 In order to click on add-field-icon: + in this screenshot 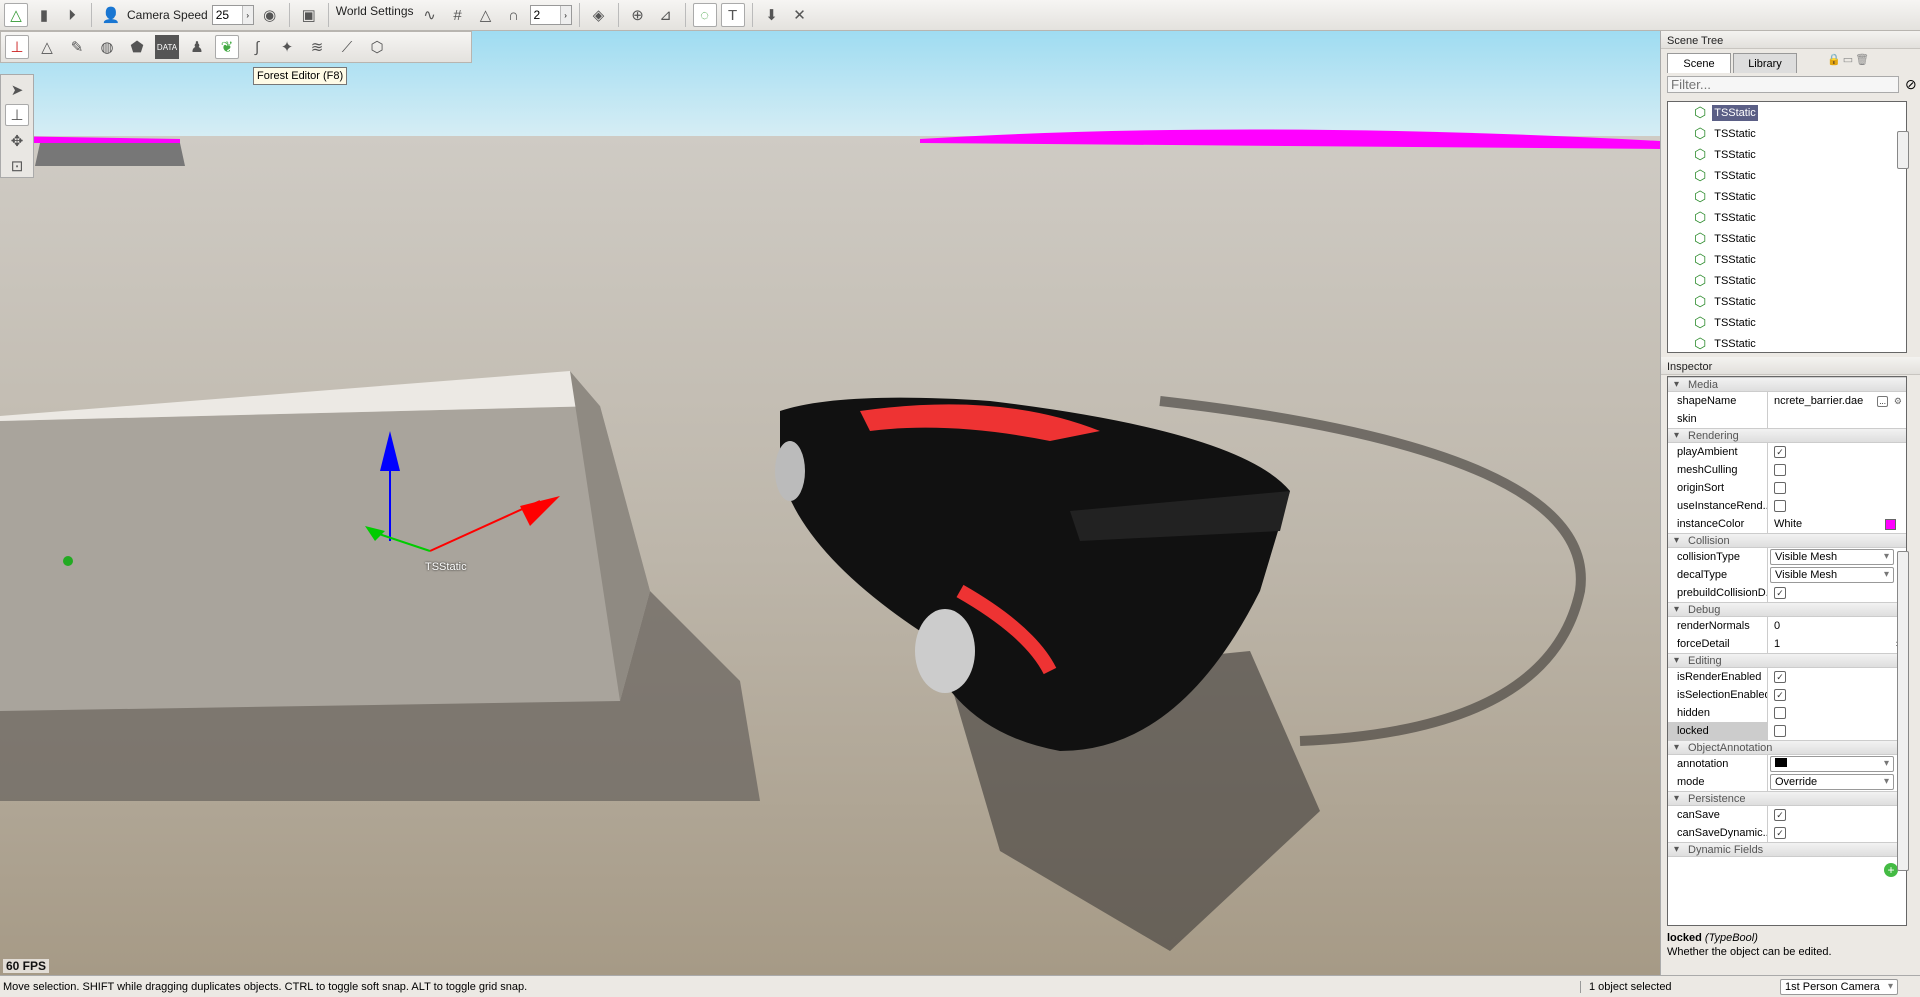, I will do `click(1891, 870)`.